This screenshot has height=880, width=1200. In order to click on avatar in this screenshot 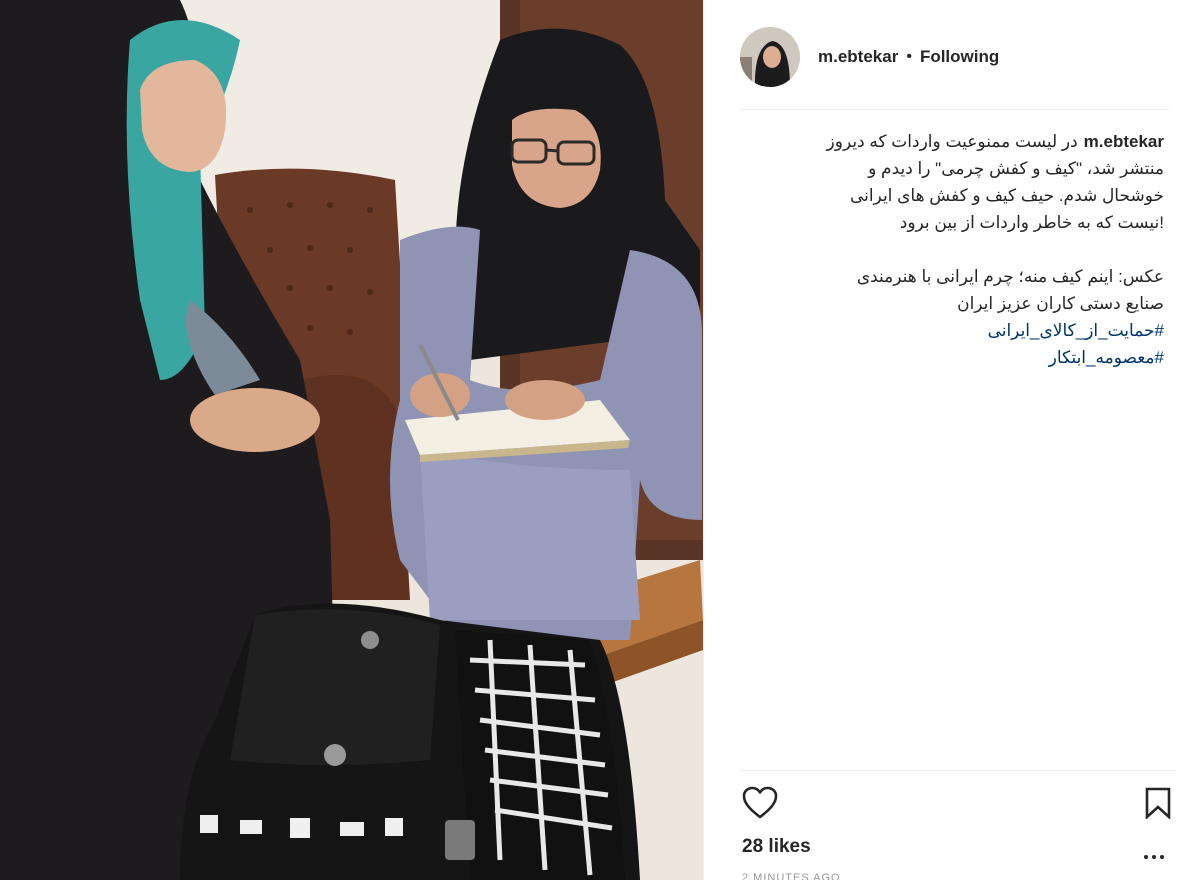, I will do `click(770, 56)`.